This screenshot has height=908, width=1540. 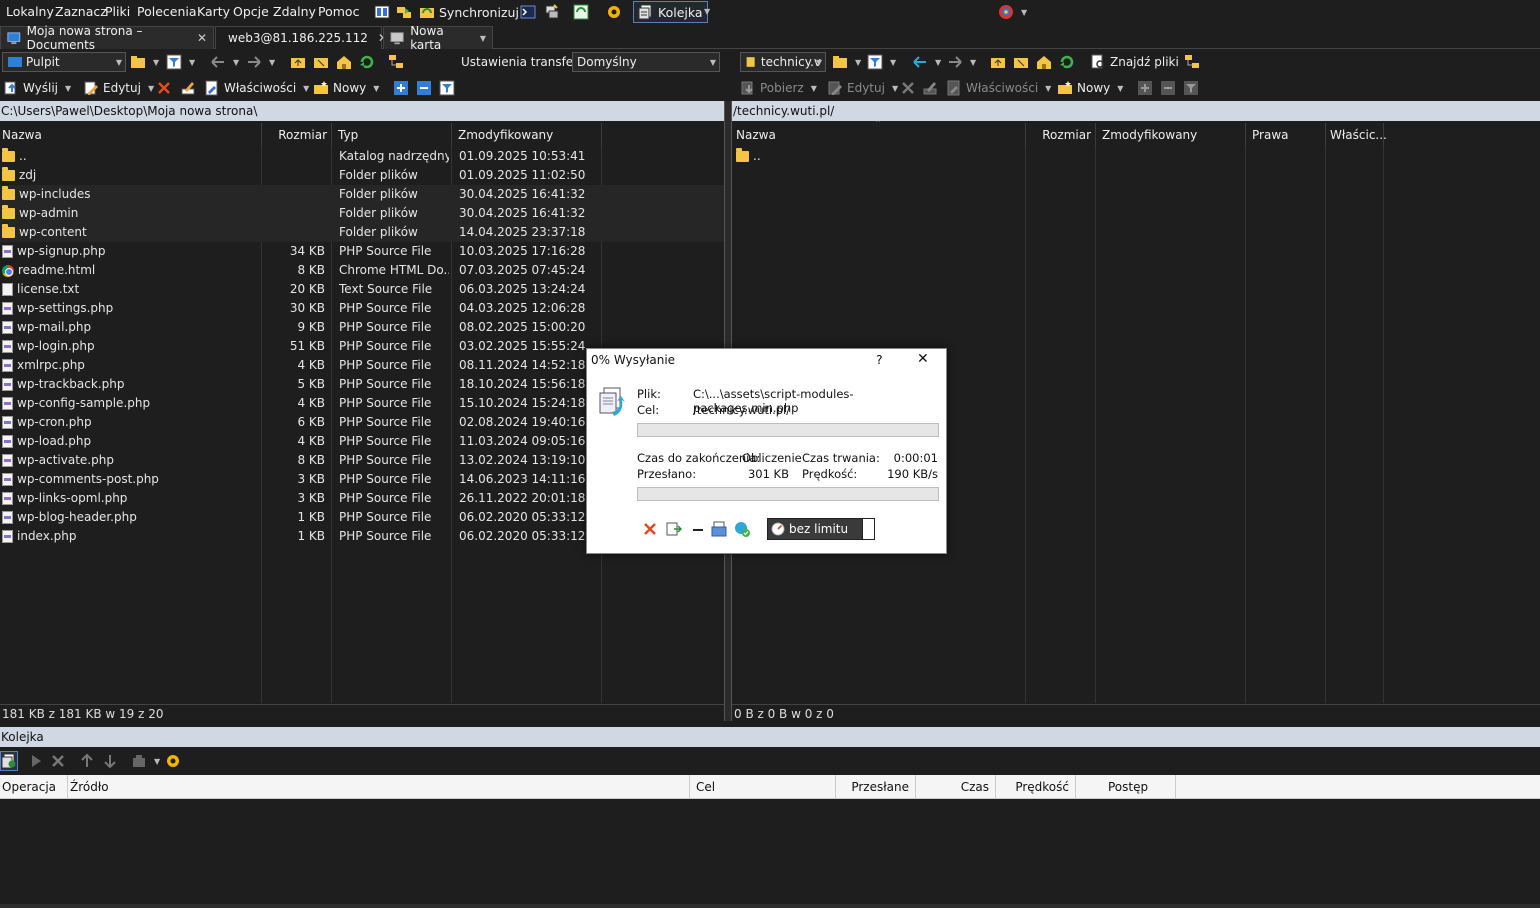 What do you see at coordinates (37, 88) in the screenshot?
I see `upload-button: Wyślij ▼` at bounding box center [37, 88].